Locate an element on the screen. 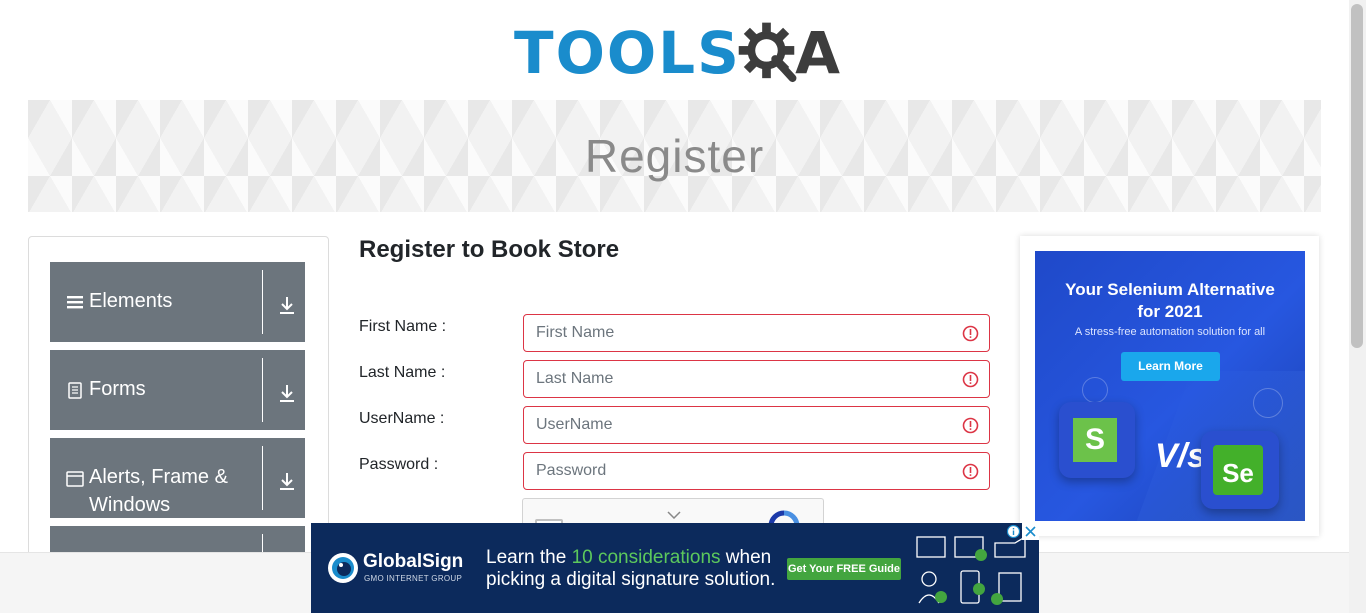  ad-illustration-icons is located at coordinates (971, 570).